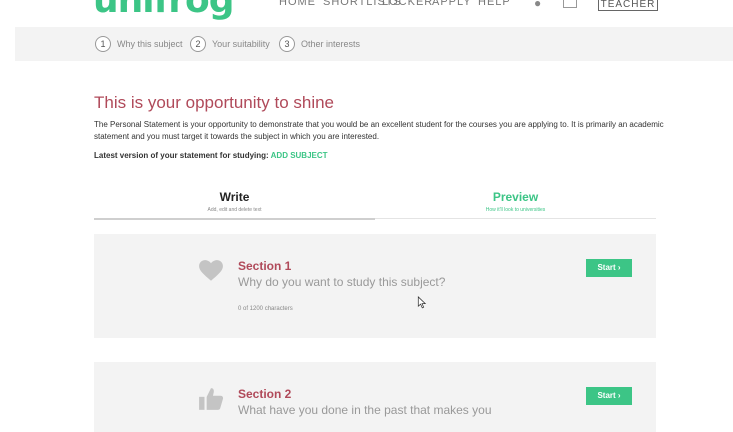  Describe the element at coordinates (297, 4) in the screenshot. I see `nav-home: HOME` at that location.